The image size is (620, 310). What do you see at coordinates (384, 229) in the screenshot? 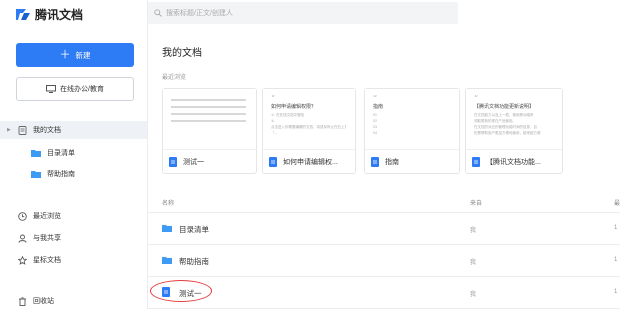
I see `table-row: 目录清单 我 1` at bounding box center [384, 229].